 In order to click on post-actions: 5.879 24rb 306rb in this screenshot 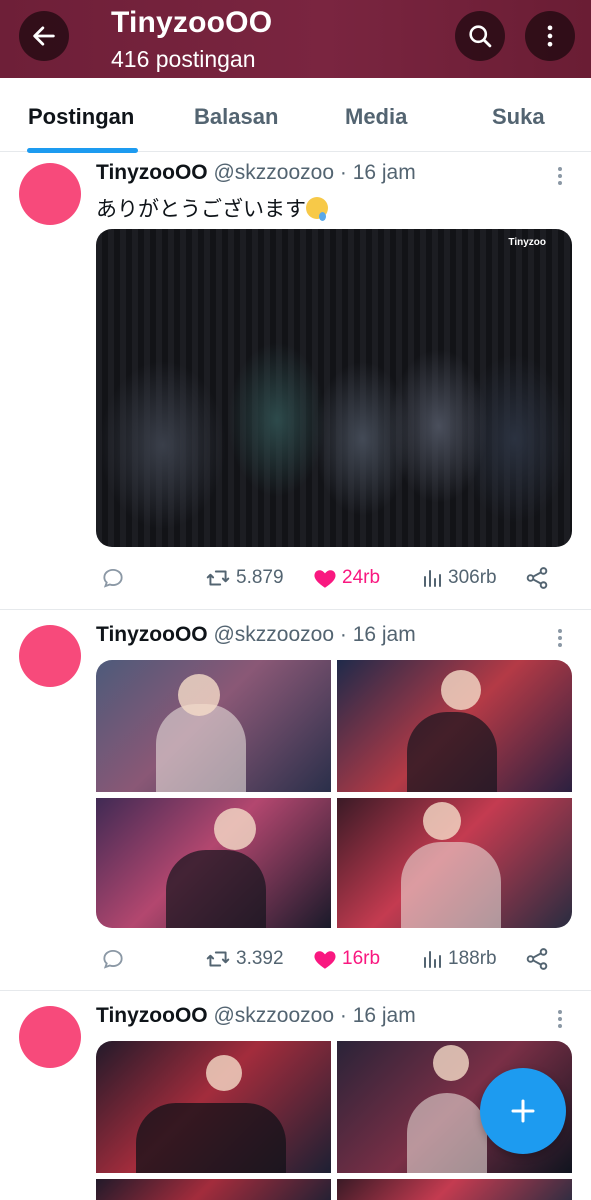, I will do `click(331, 578)`.